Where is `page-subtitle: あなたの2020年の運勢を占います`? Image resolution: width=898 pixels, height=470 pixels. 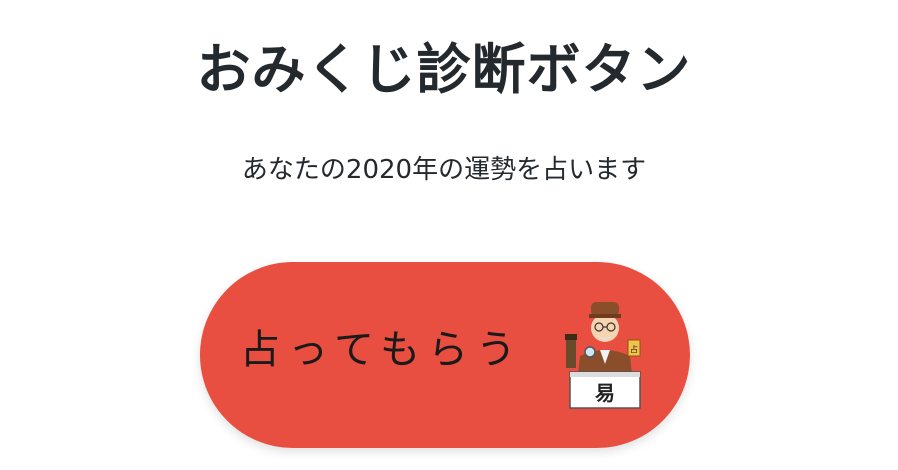
page-subtitle: あなたの2020年の運勢を占います is located at coordinates (444, 170).